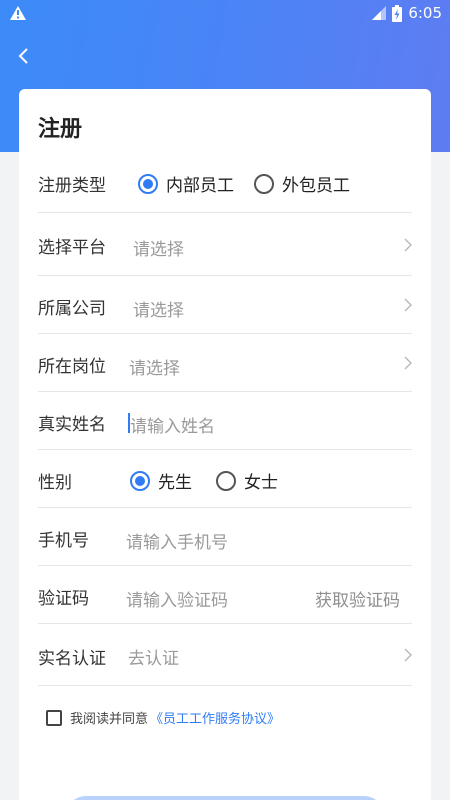  I want to click on phone-label: 手机号, so click(63, 541).